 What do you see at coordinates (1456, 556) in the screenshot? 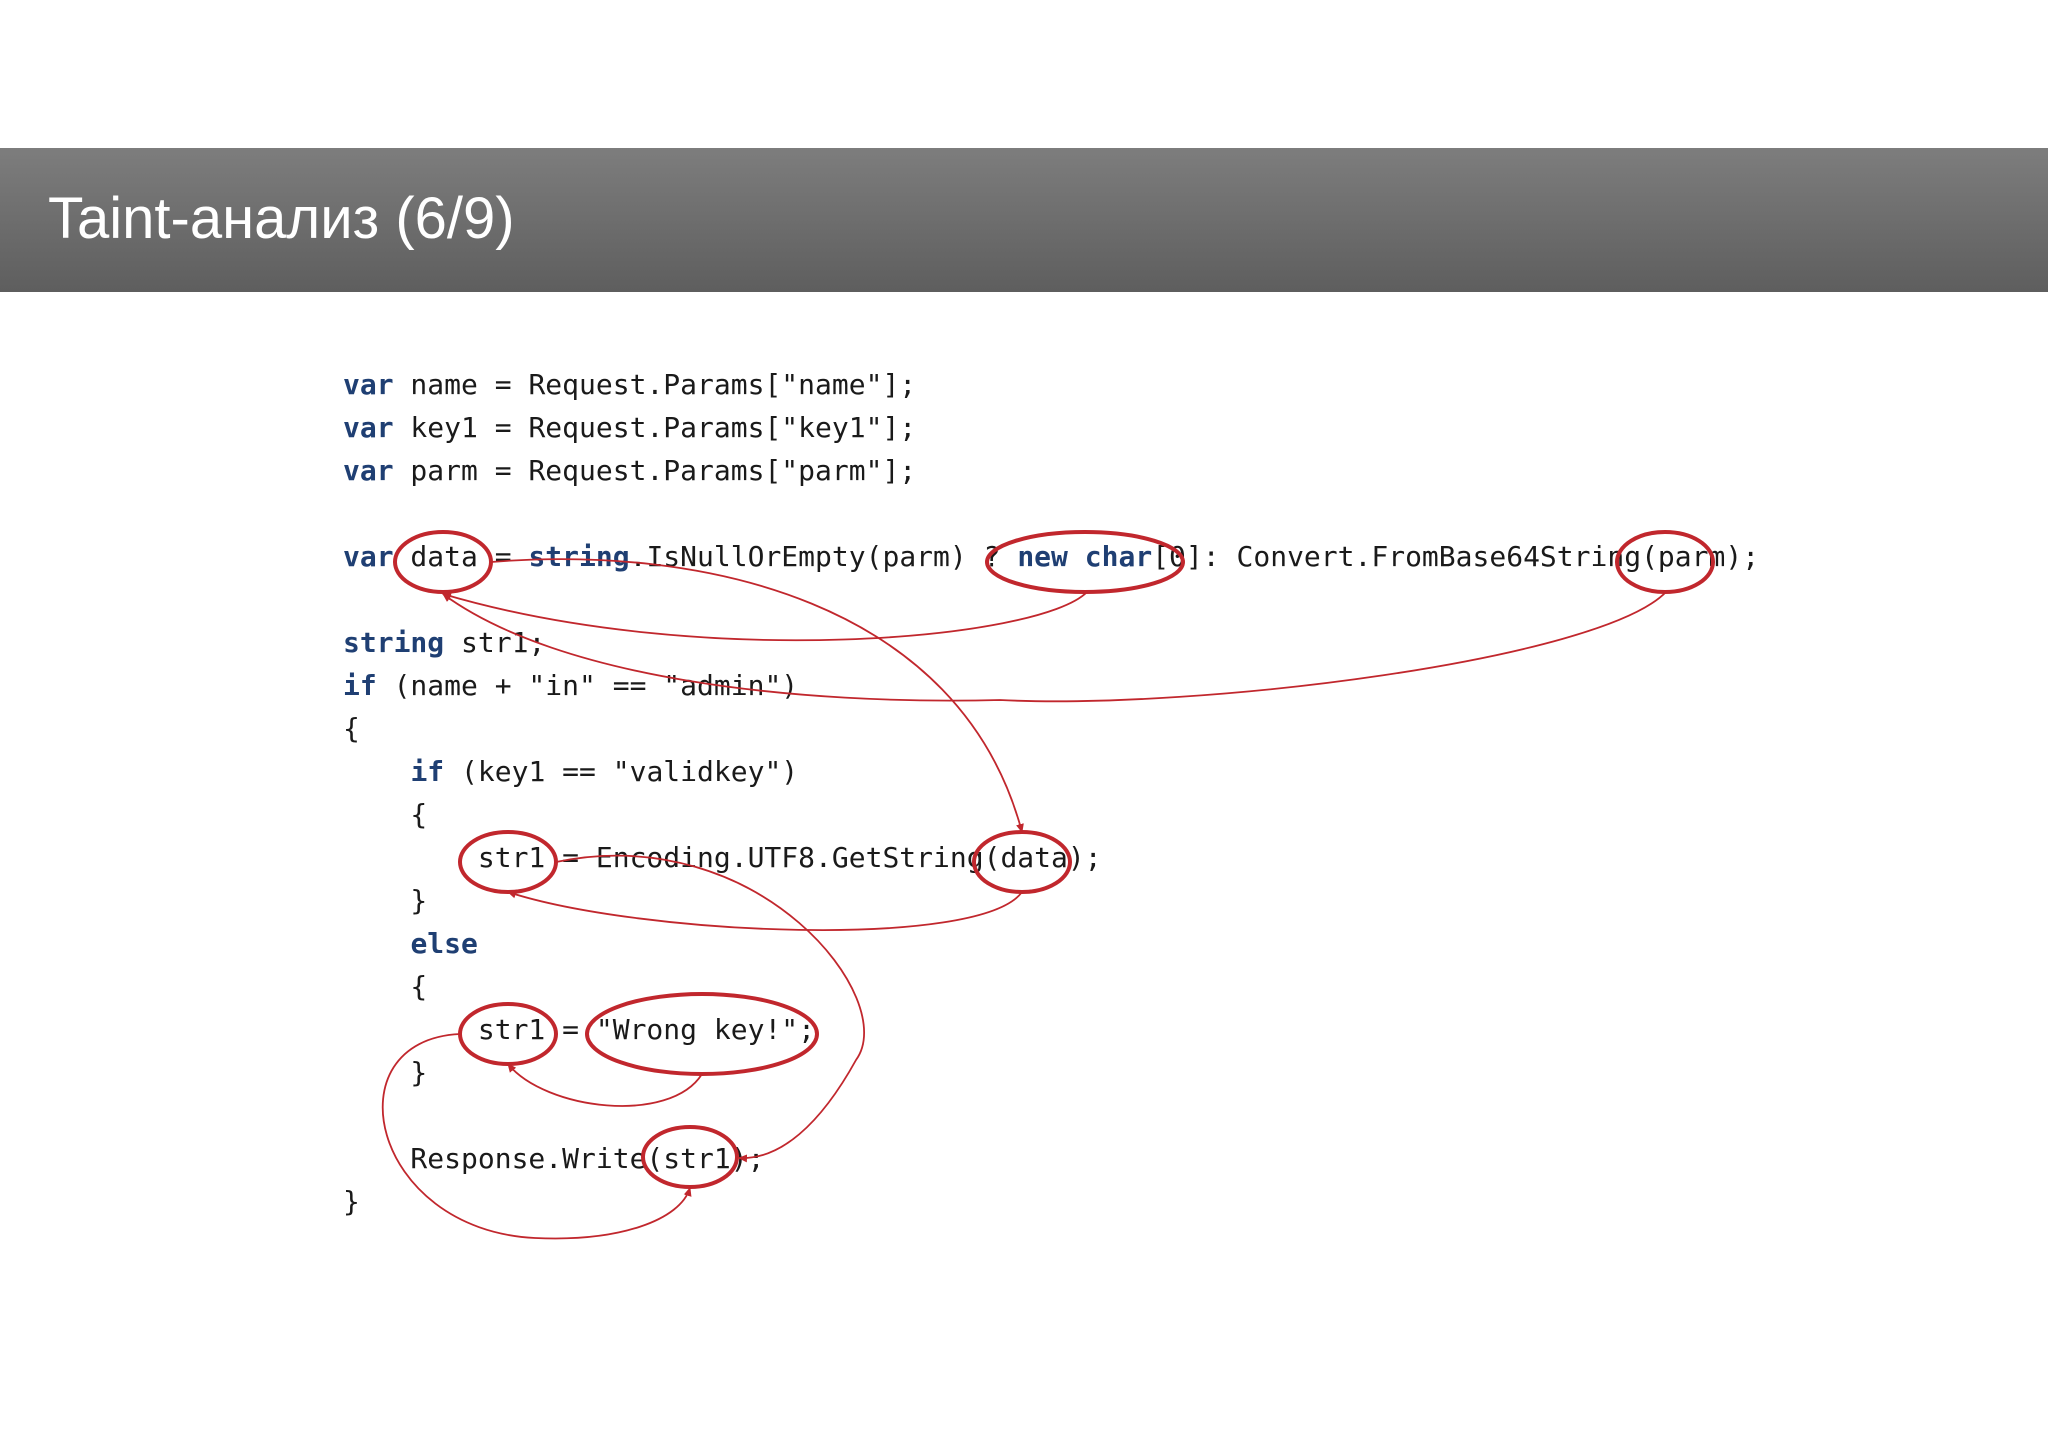
I see `code-text: [0]: Convert.FromBase64String(parm);` at bounding box center [1456, 556].